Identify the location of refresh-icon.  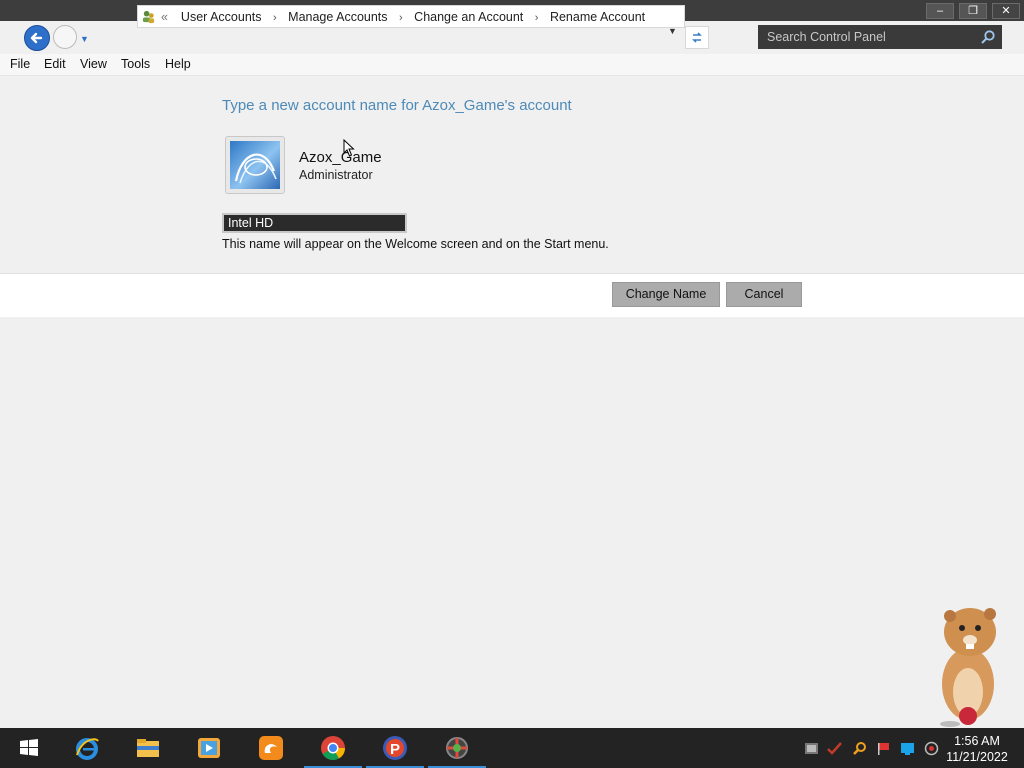
(697, 37).